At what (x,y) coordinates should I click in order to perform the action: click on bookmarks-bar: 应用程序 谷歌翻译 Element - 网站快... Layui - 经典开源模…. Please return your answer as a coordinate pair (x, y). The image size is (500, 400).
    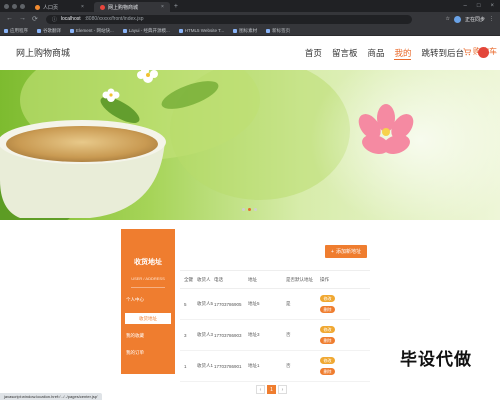
    Looking at the image, I should click on (250, 31).